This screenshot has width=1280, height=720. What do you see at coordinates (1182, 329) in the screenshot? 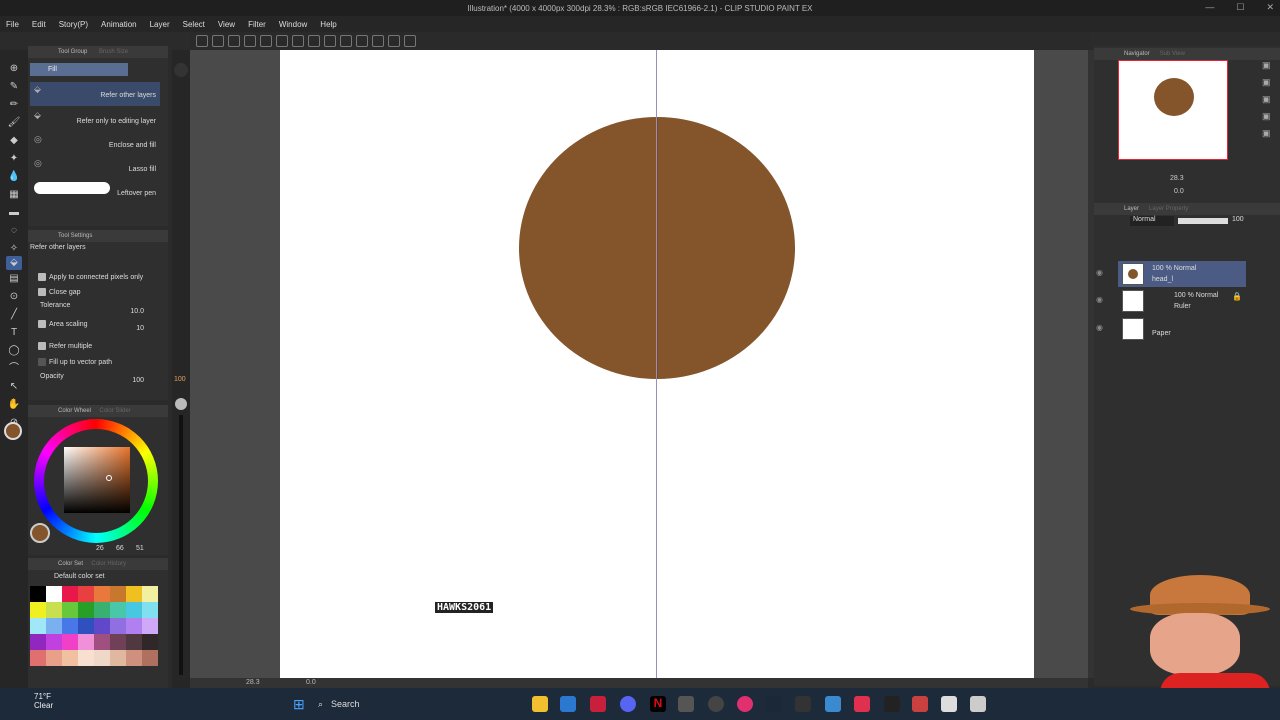
I see `layer-row: Paper` at bounding box center [1182, 329].